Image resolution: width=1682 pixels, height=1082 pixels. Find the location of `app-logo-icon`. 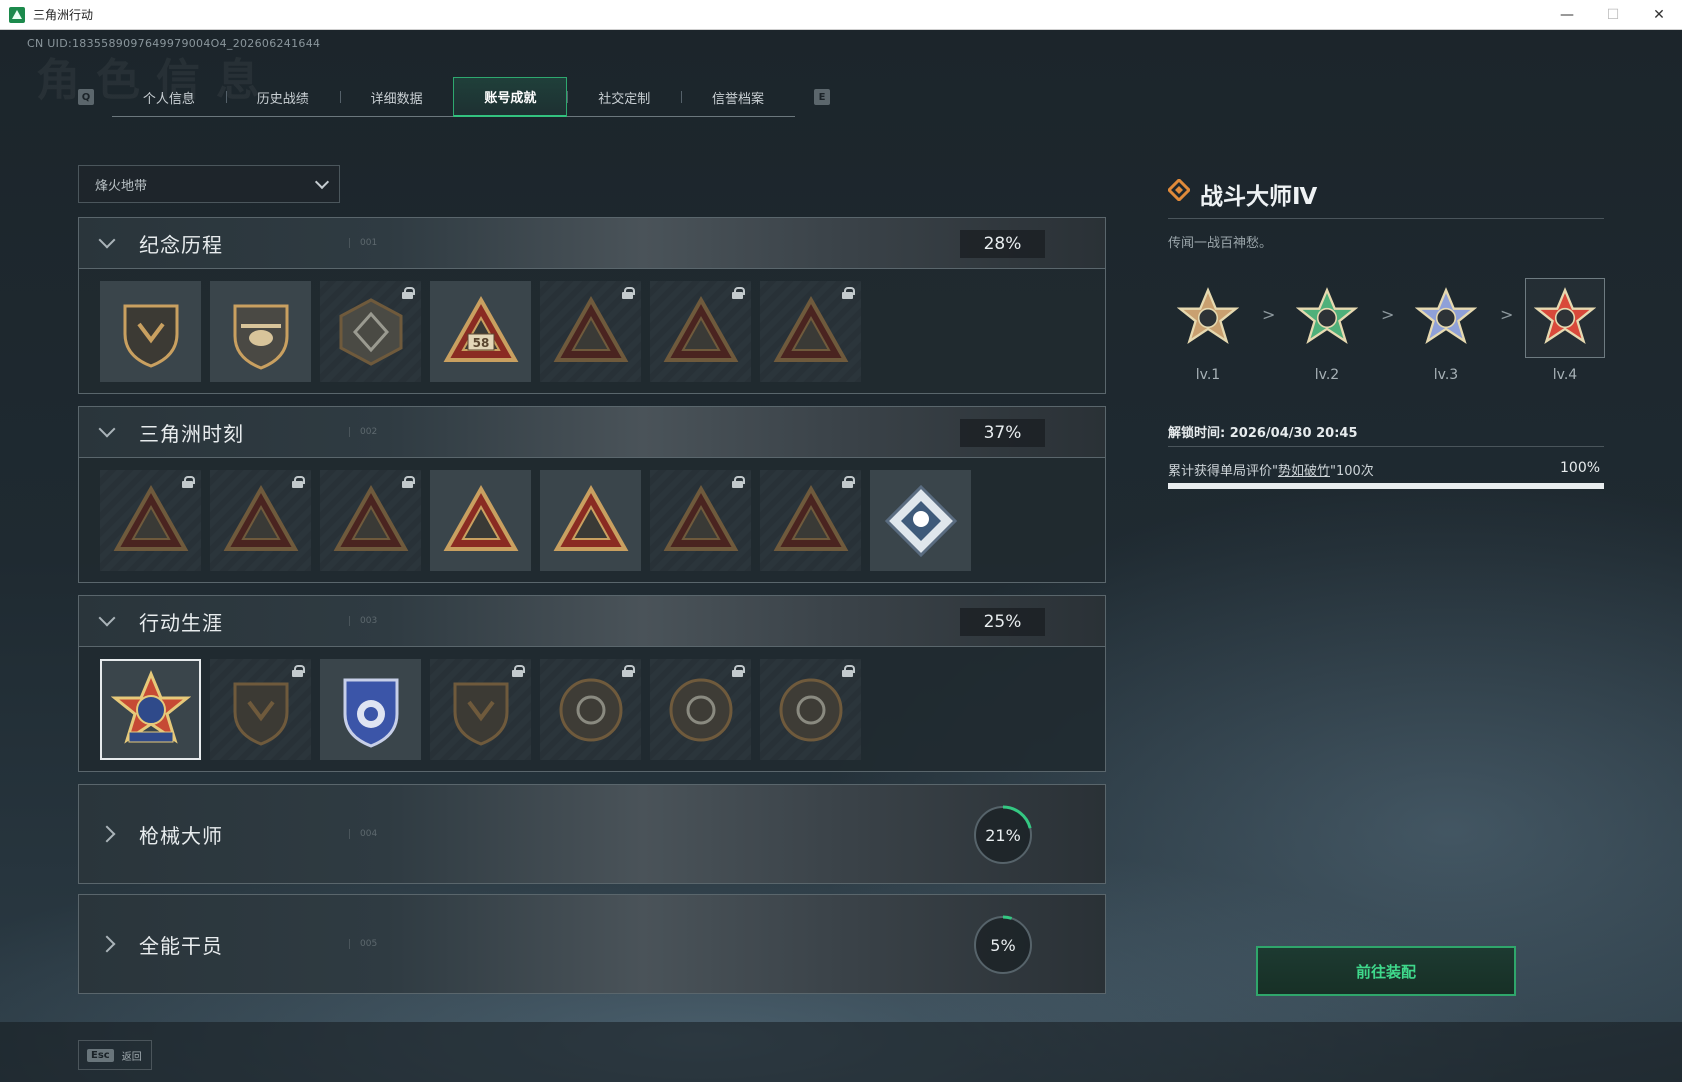

app-logo-icon is located at coordinates (17, 14).